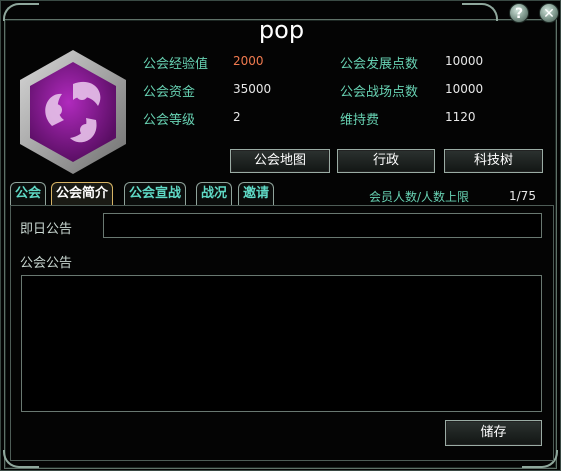 This screenshot has width=561, height=471. Describe the element at coordinates (464, 89) in the screenshot. I see `battle-points-value: 10000` at that location.